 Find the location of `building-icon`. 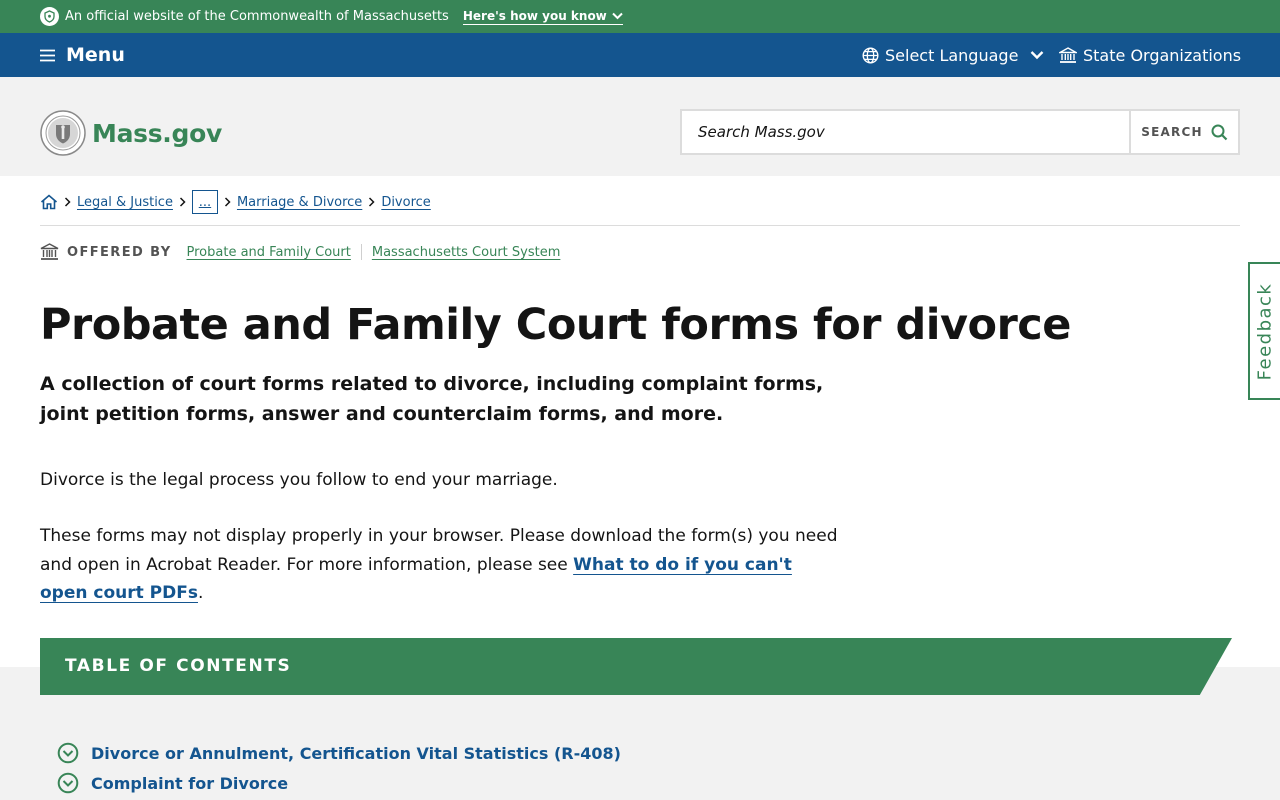

building-icon is located at coordinates (49, 251).